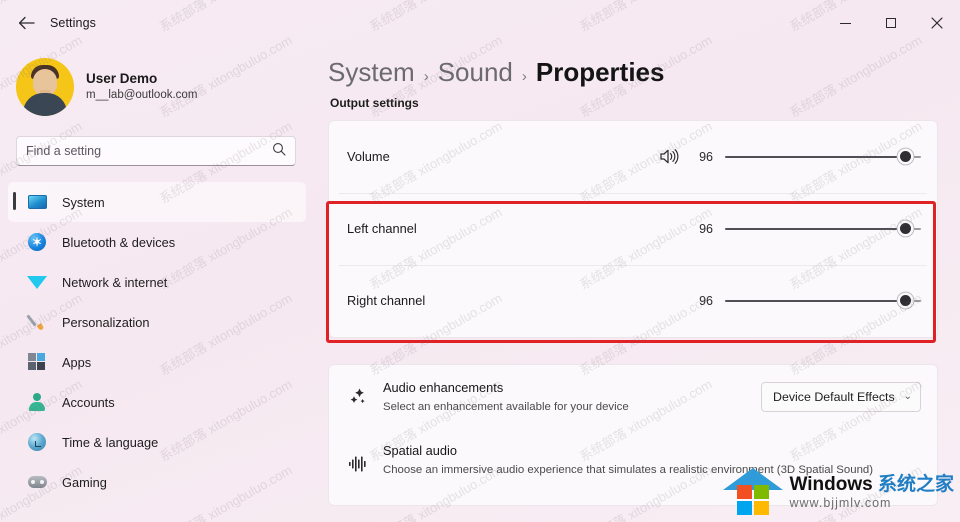 Image resolution: width=960 pixels, height=522 pixels. I want to click on search-icon, so click(279, 151).